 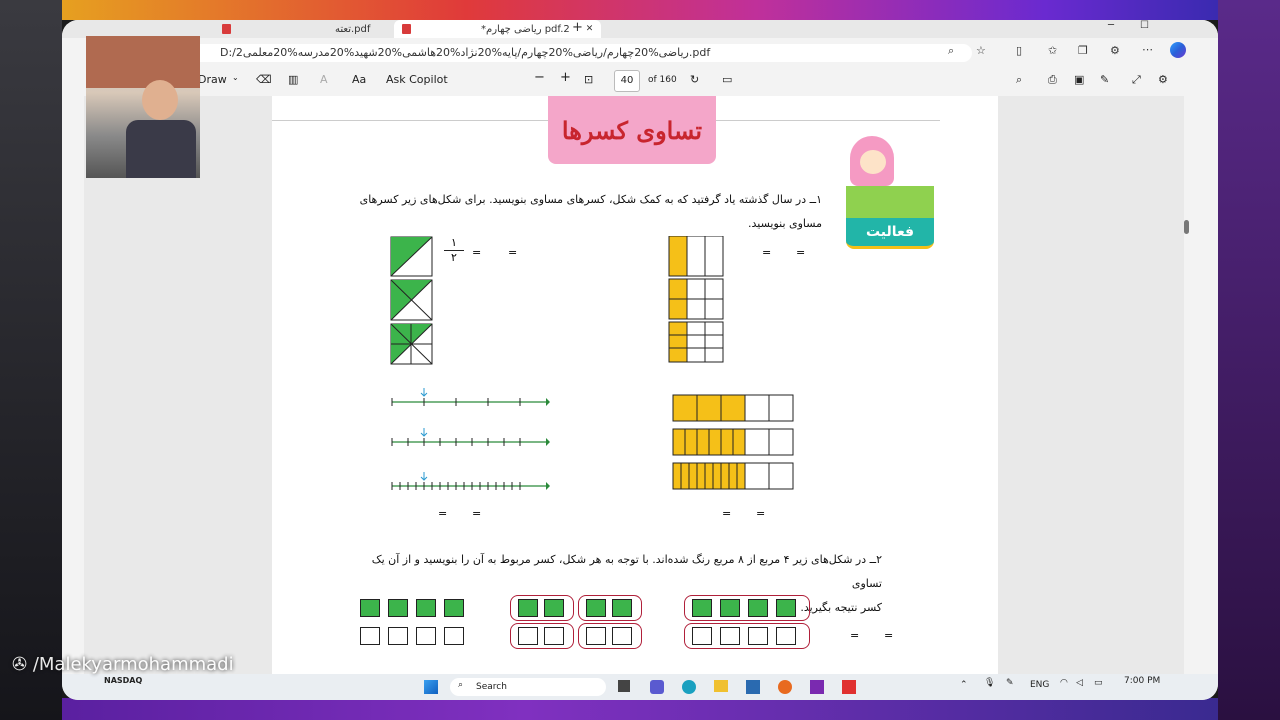 What do you see at coordinates (161, 149) in the screenshot?
I see `person-body` at bounding box center [161, 149].